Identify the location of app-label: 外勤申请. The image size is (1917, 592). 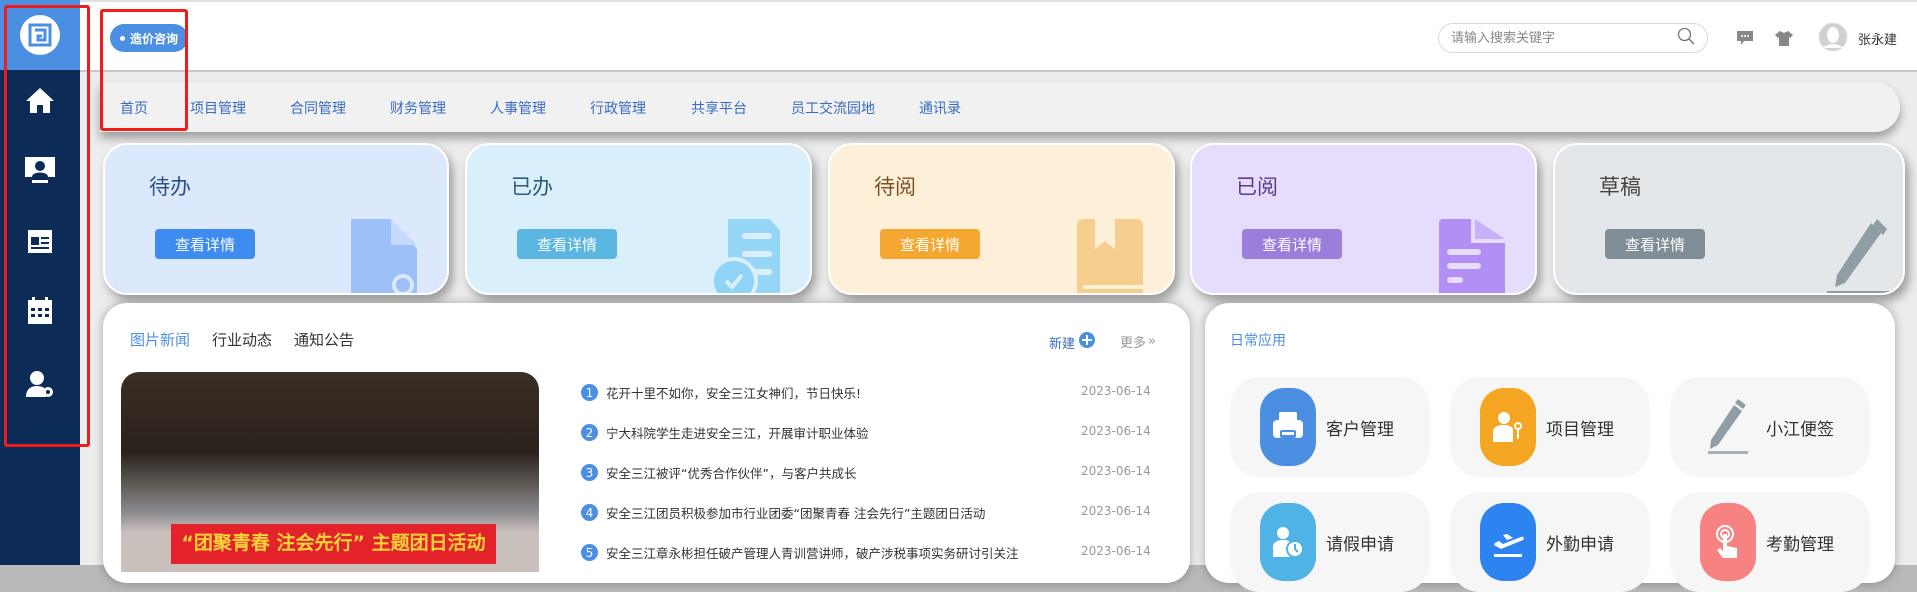
(1580, 544).